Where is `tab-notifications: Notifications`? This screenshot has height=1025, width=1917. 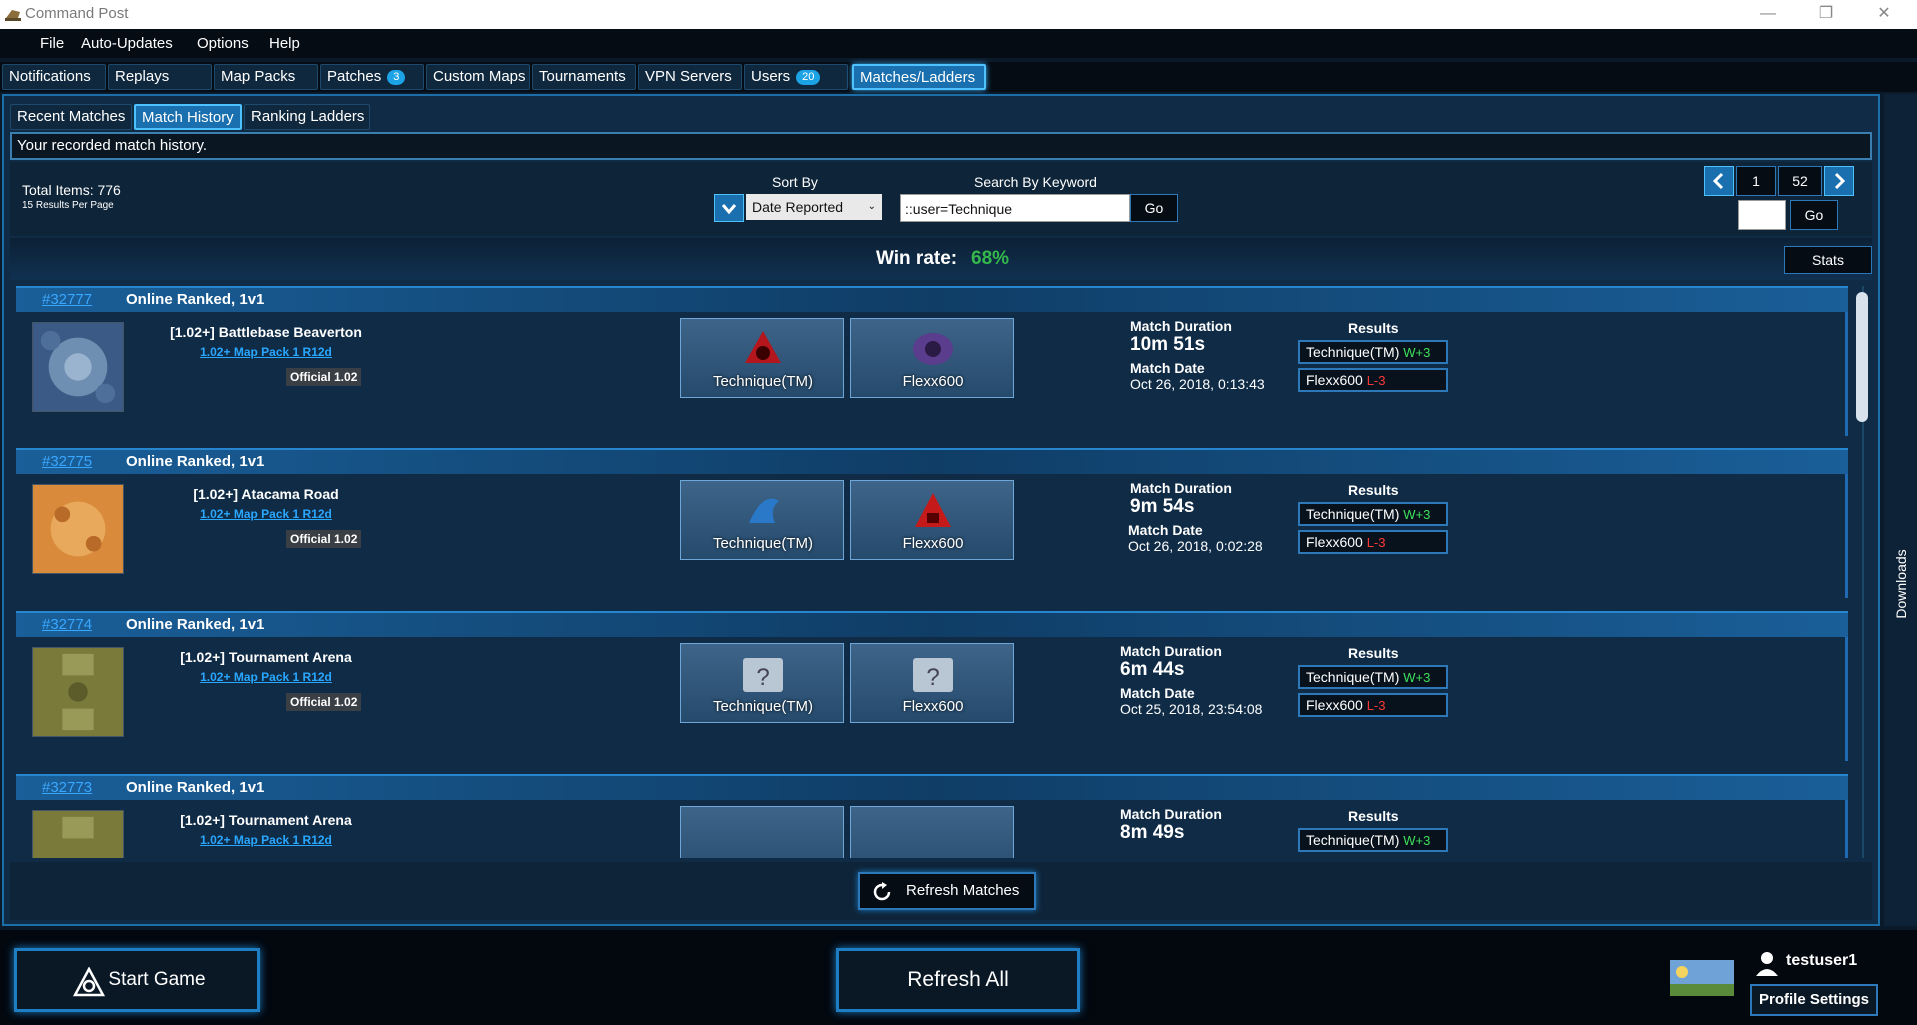
tab-notifications: Notifications is located at coordinates (54, 77).